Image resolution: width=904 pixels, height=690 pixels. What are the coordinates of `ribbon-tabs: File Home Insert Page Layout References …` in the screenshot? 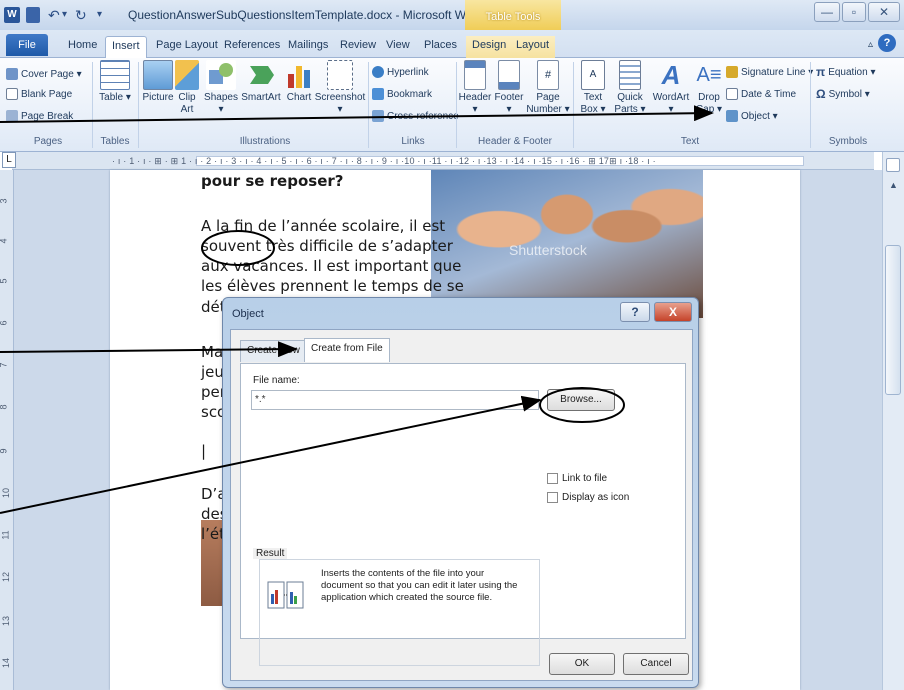 It's located at (452, 44).